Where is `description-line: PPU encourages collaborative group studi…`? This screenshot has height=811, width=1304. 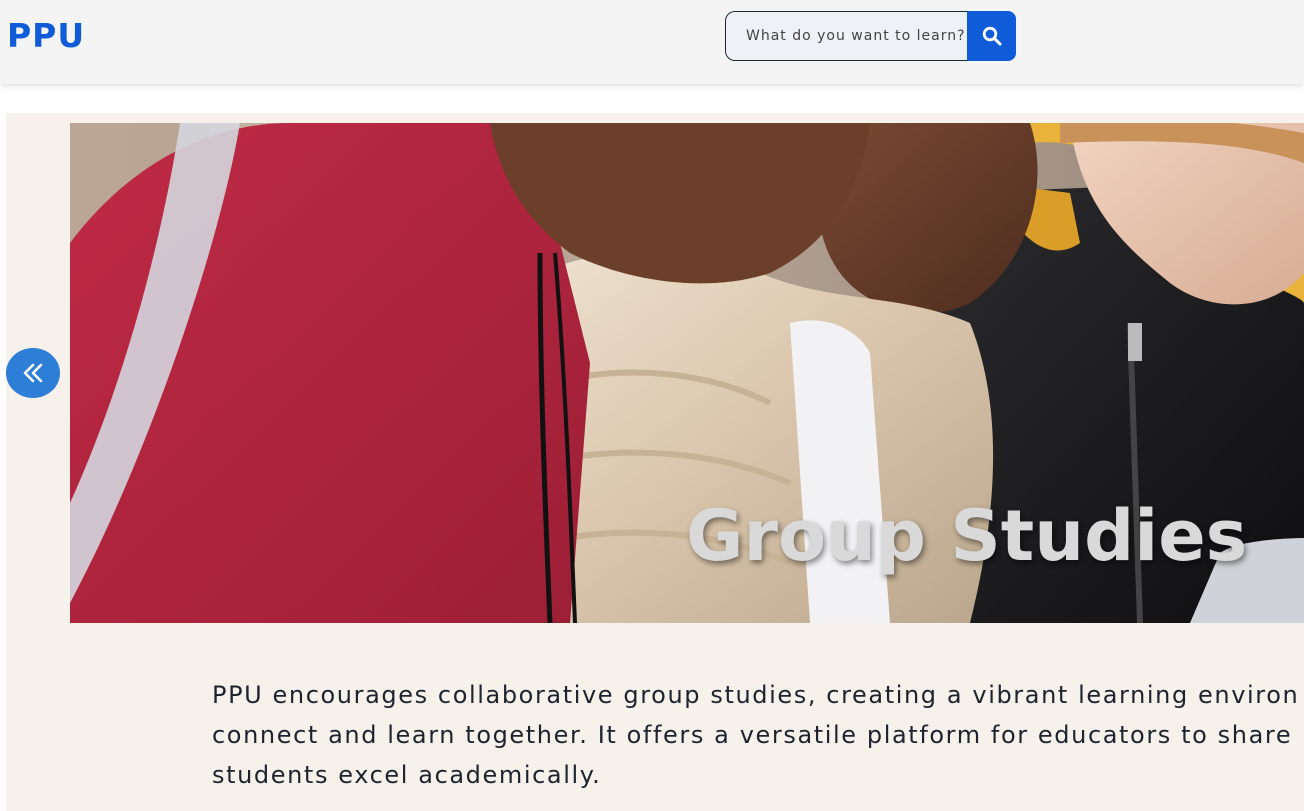
description-line: PPU encourages collaborative group studi… is located at coordinates (756, 695).